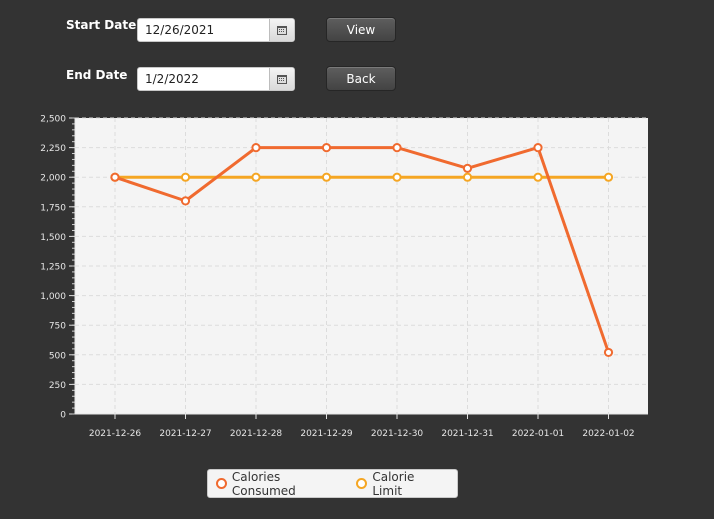 The width and height of the screenshot is (714, 519). Describe the element at coordinates (467, 434) in the screenshot. I see `x-tick-label: 2021-12-31` at that location.